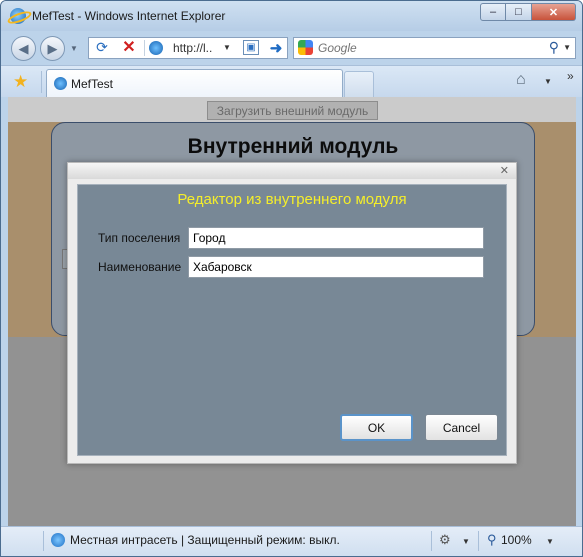 This screenshot has width=583, height=557. I want to click on address-url: http://l.., so click(192, 48).